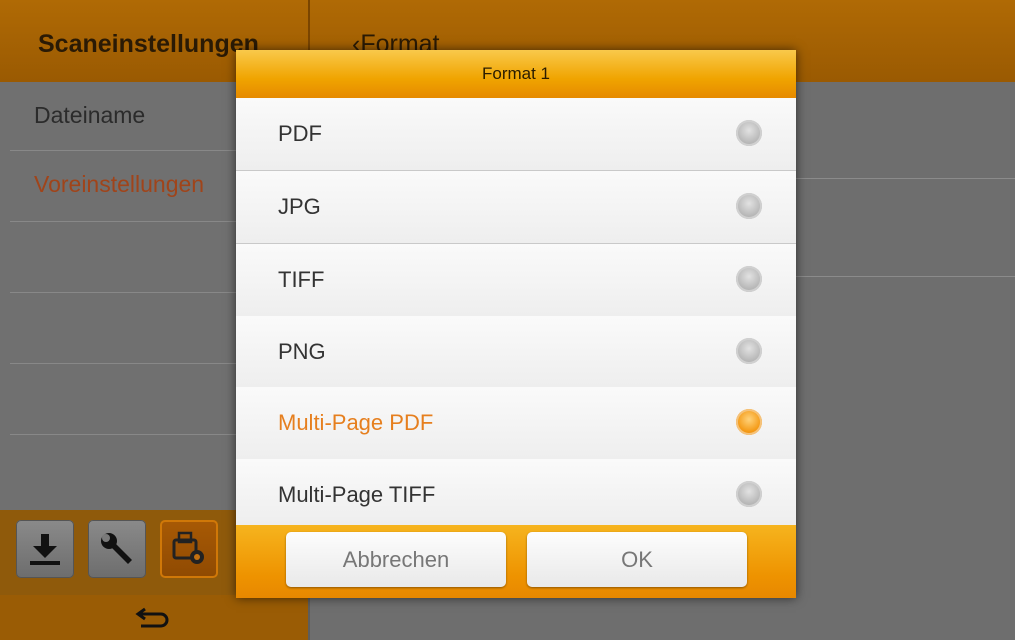 The image size is (1015, 640). Describe the element at coordinates (153, 618) in the screenshot. I see `back-arrow-icon` at that location.